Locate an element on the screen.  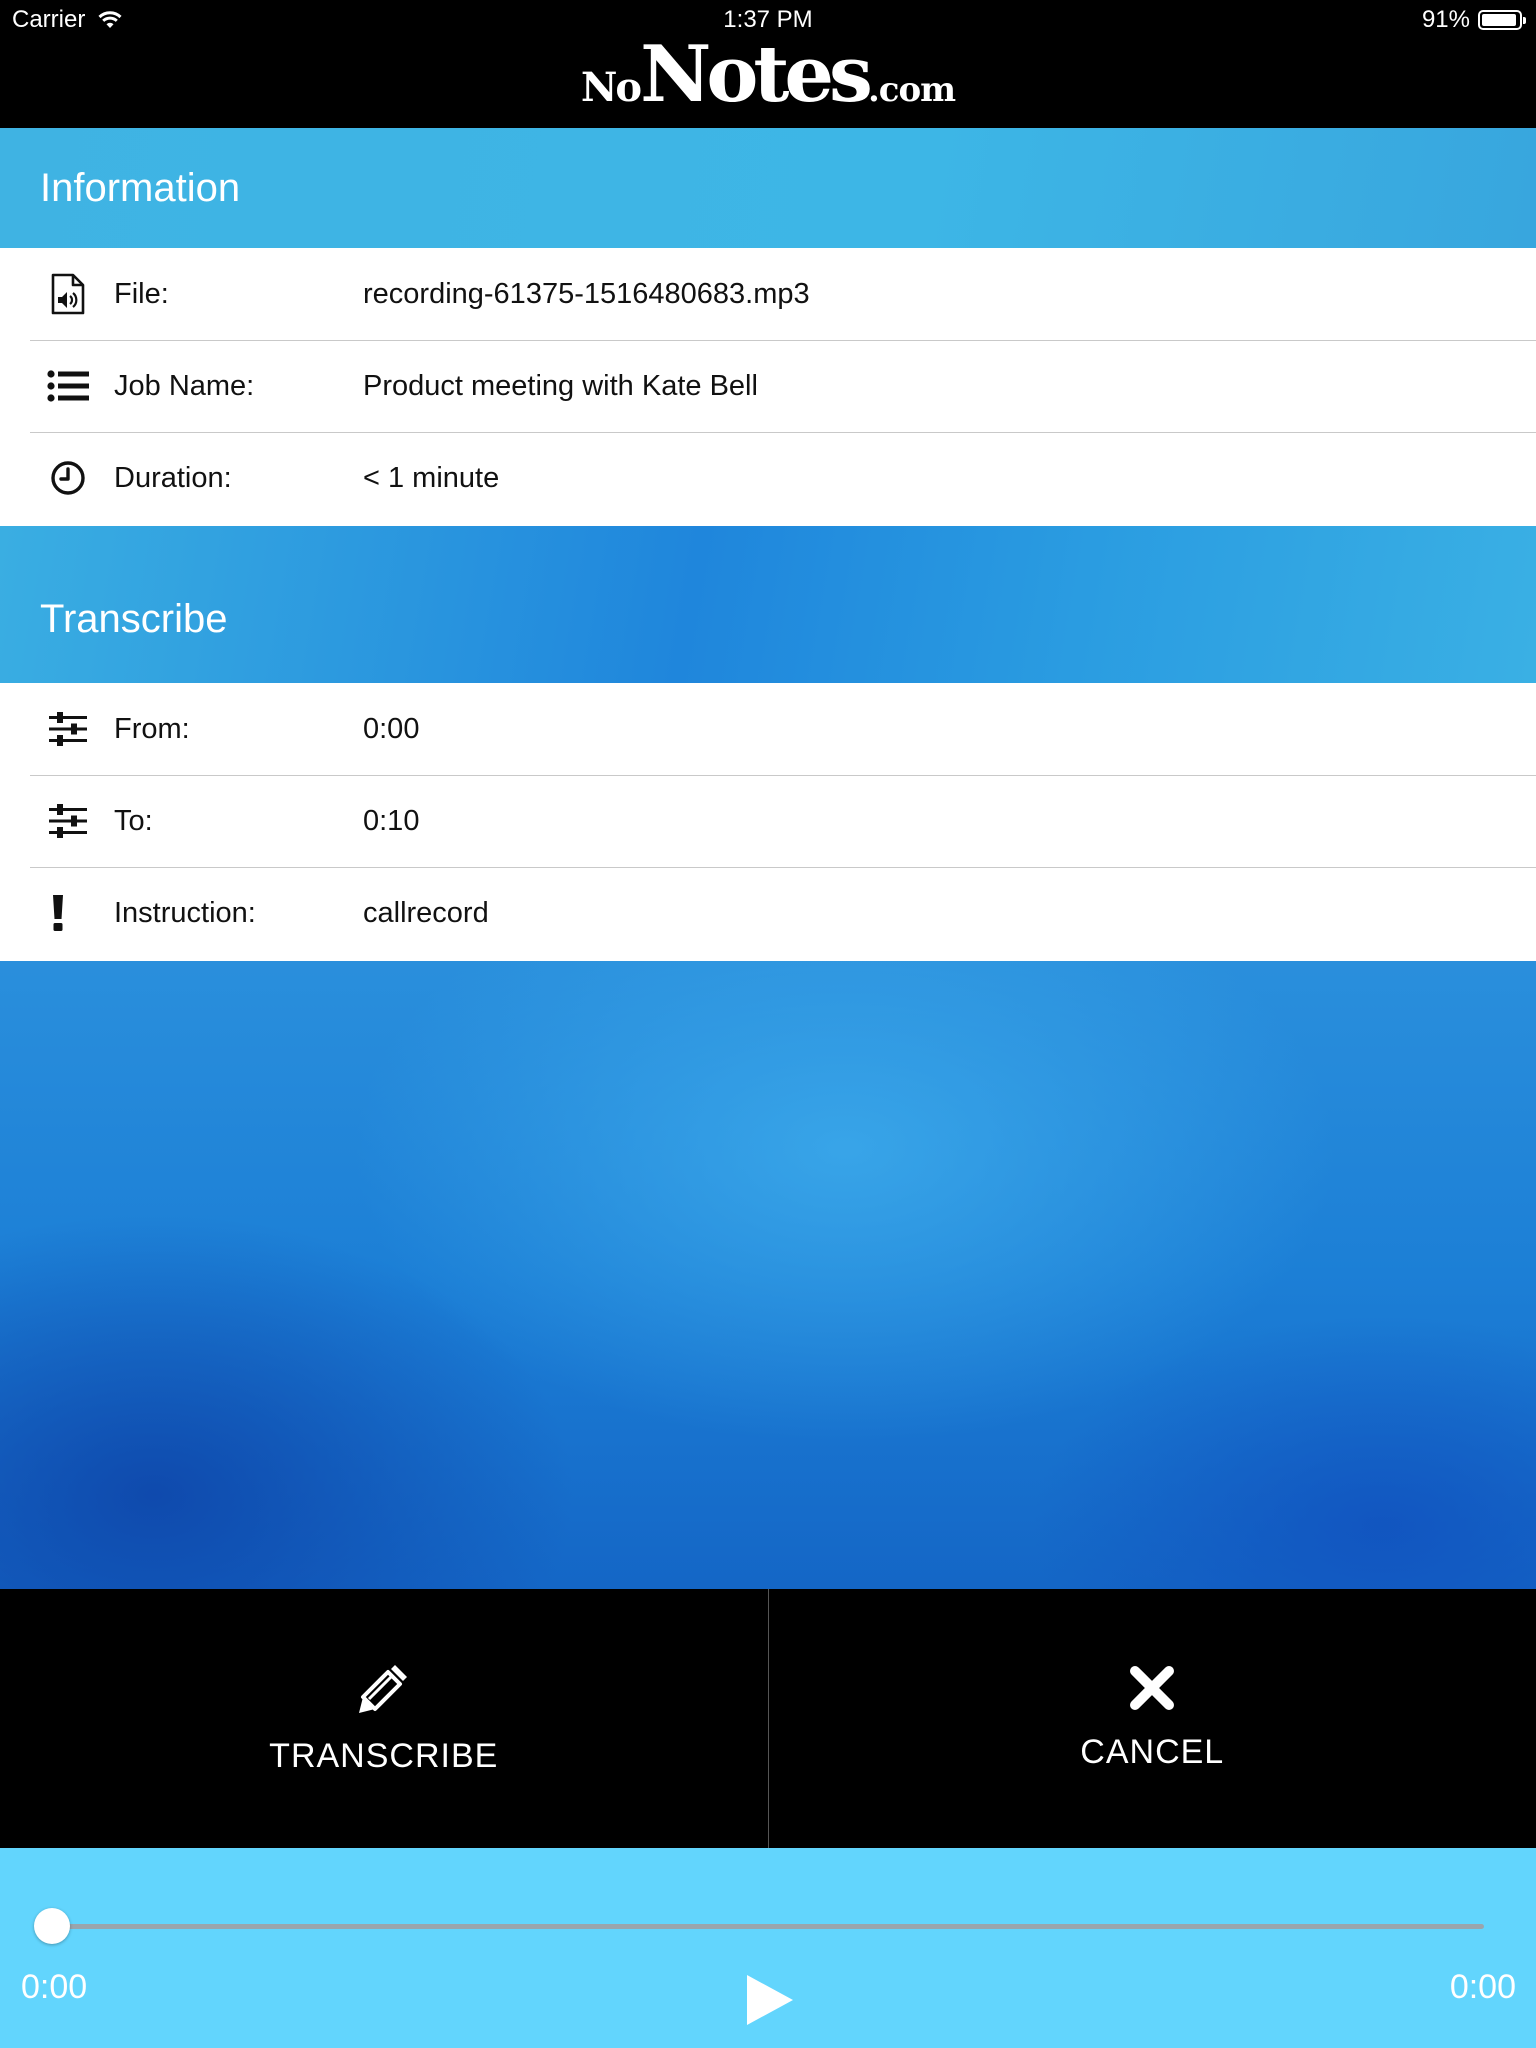
from-value: 0:00 is located at coordinates (391, 729).